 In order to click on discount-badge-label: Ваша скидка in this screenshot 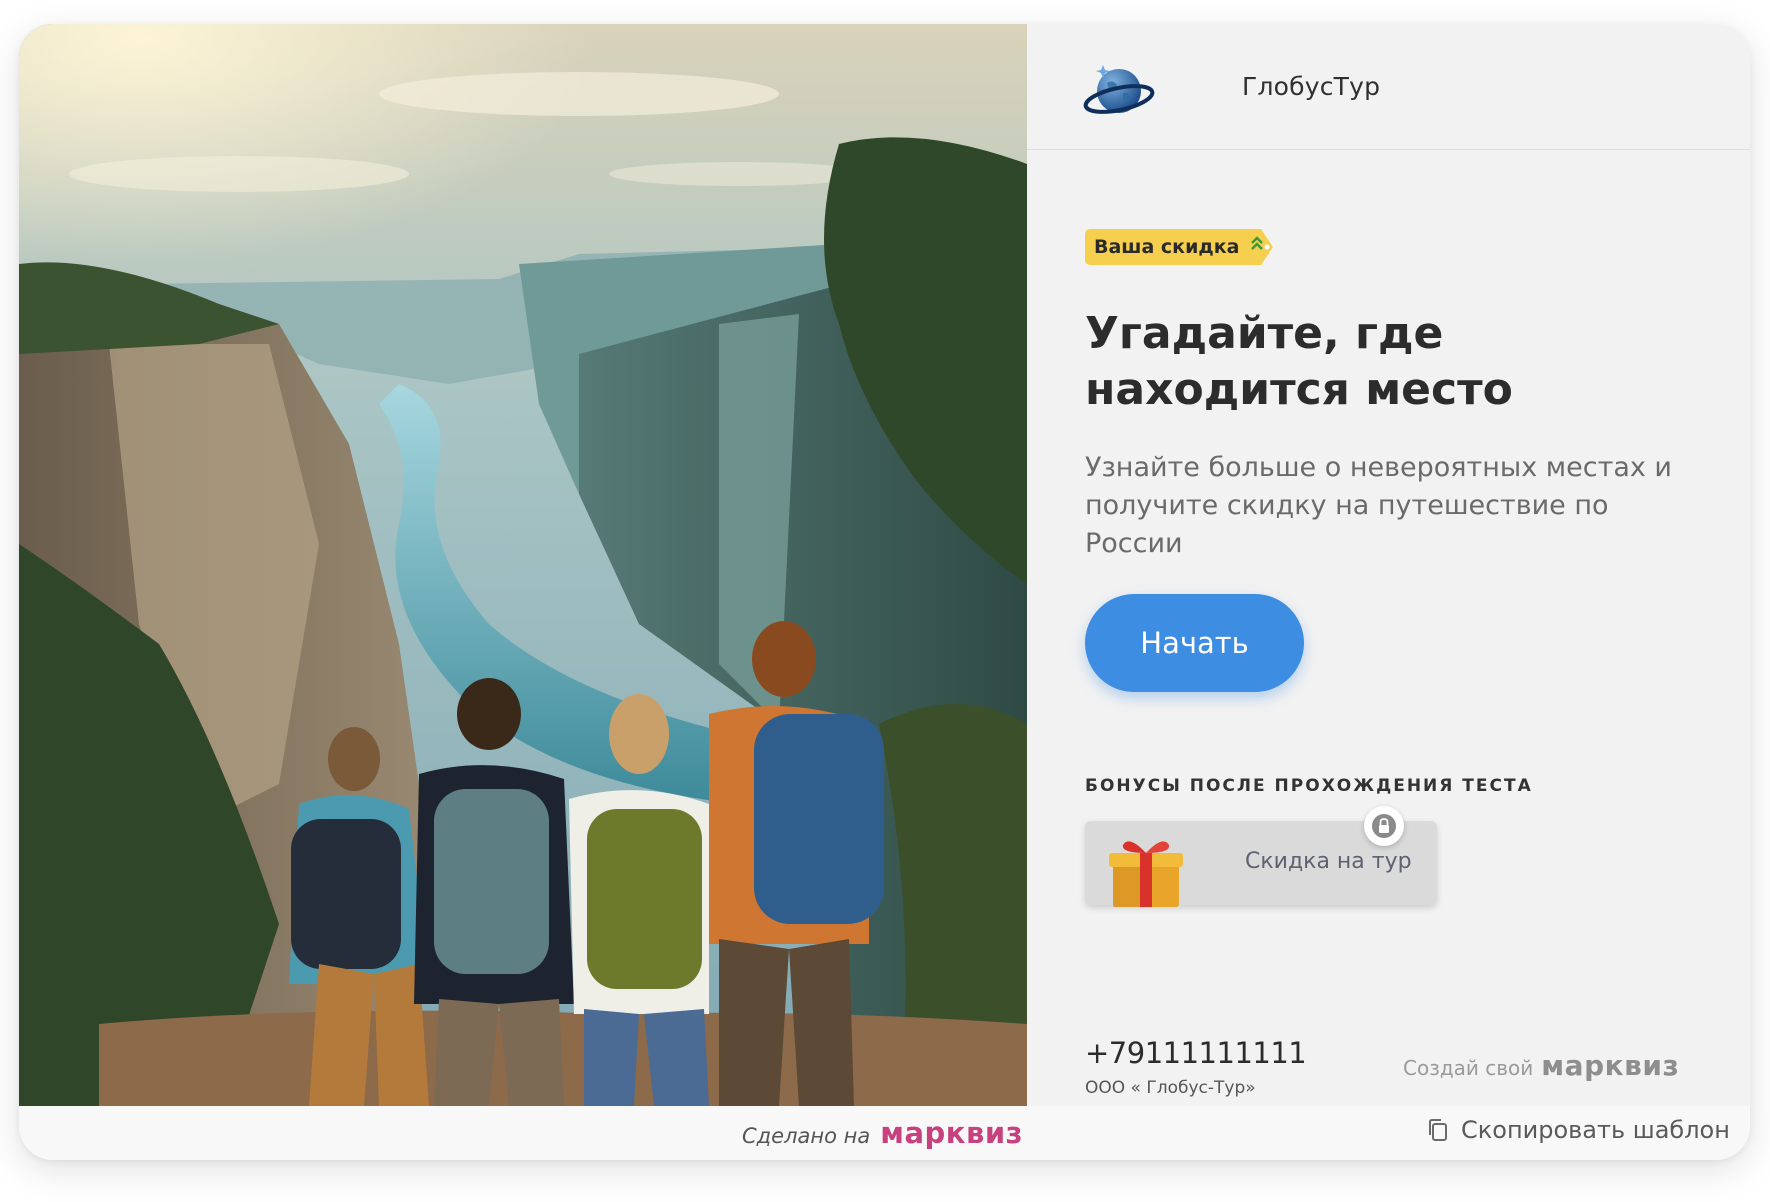, I will do `click(1167, 247)`.